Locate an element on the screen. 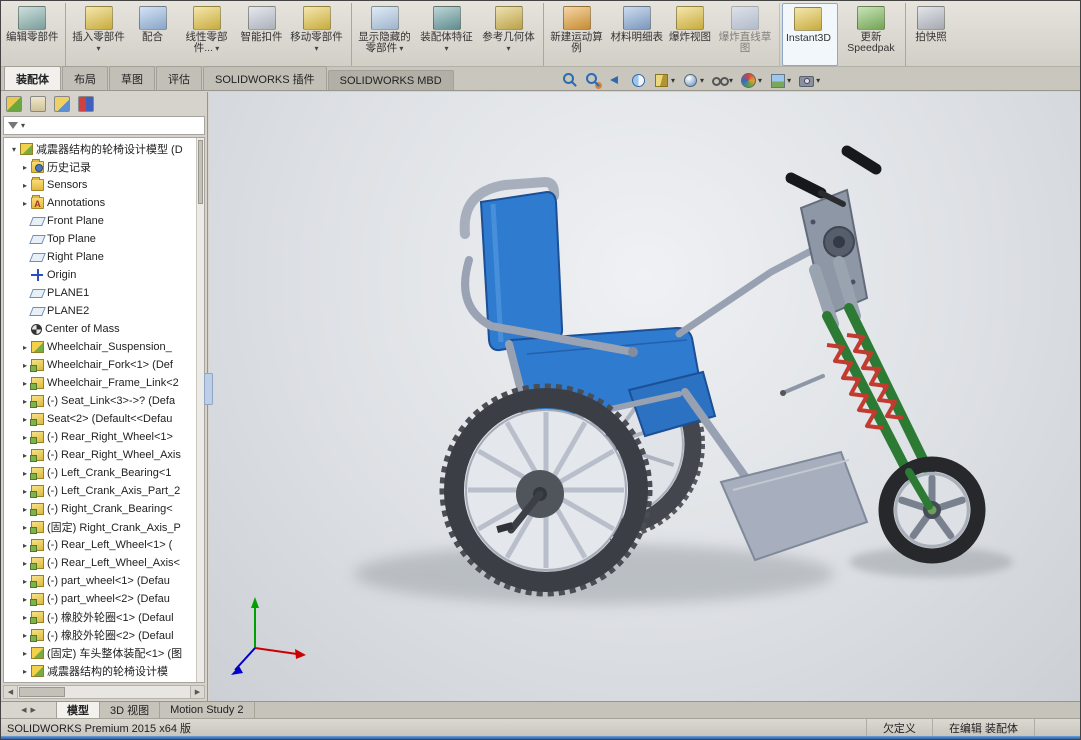 The height and width of the screenshot is (740, 1081). front-wheel is located at coordinates (932, 510).